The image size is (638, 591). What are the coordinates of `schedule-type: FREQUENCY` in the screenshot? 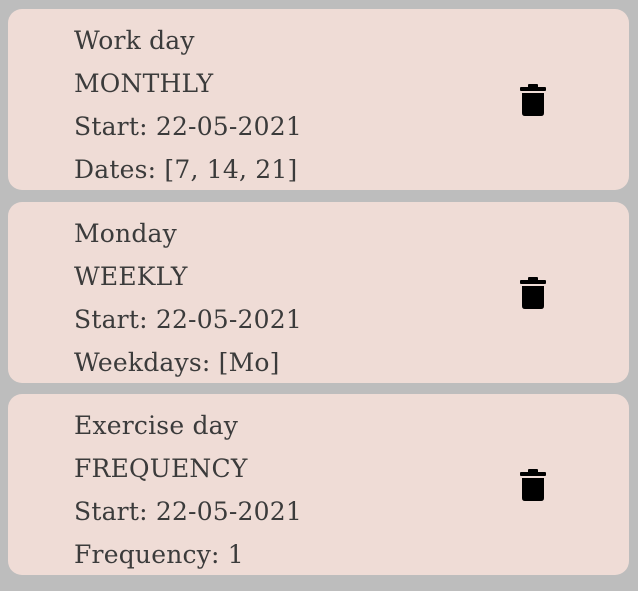 It's located at (161, 468).